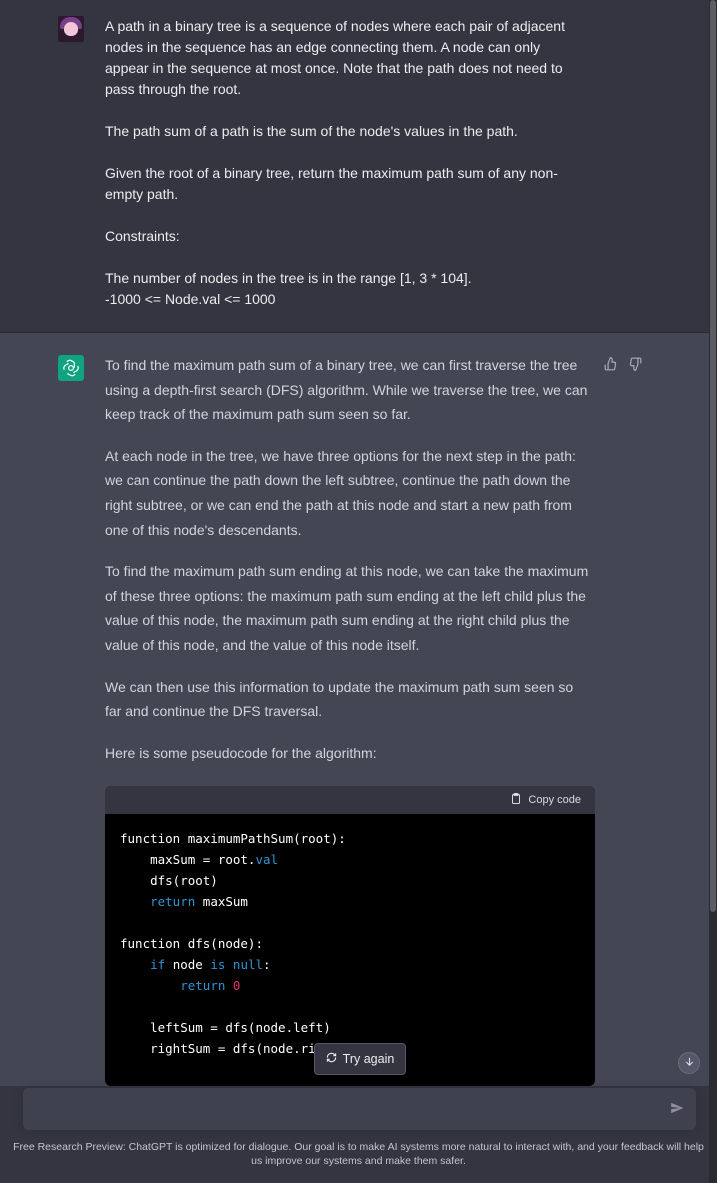  What do you see at coordinates (624, 364) in the screenshot?
I see `feedback-buttons` at bounding box center [624, 364].